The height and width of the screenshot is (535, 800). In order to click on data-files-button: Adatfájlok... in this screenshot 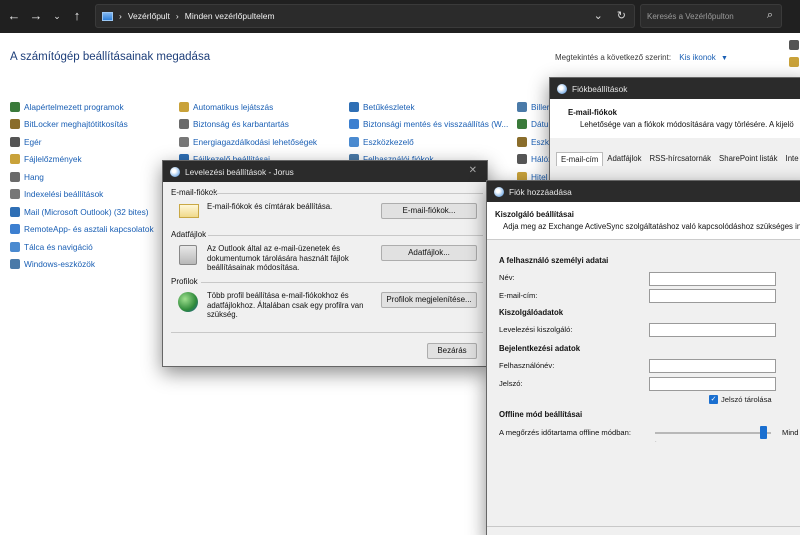, I will do `click(429, 253)`.